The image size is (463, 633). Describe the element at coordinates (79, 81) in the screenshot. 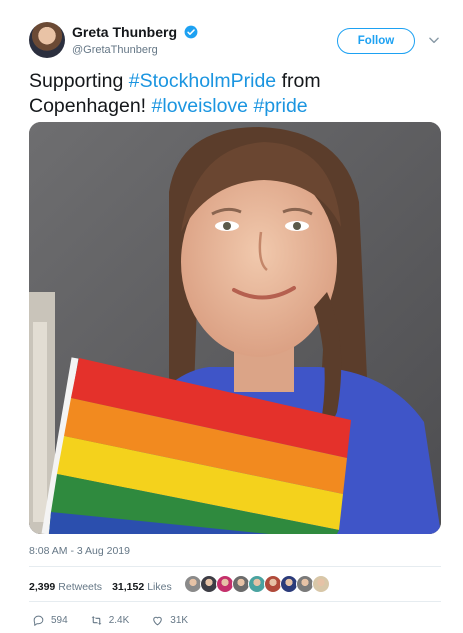

I see `tweet-text-segment: Supporting` at that location.